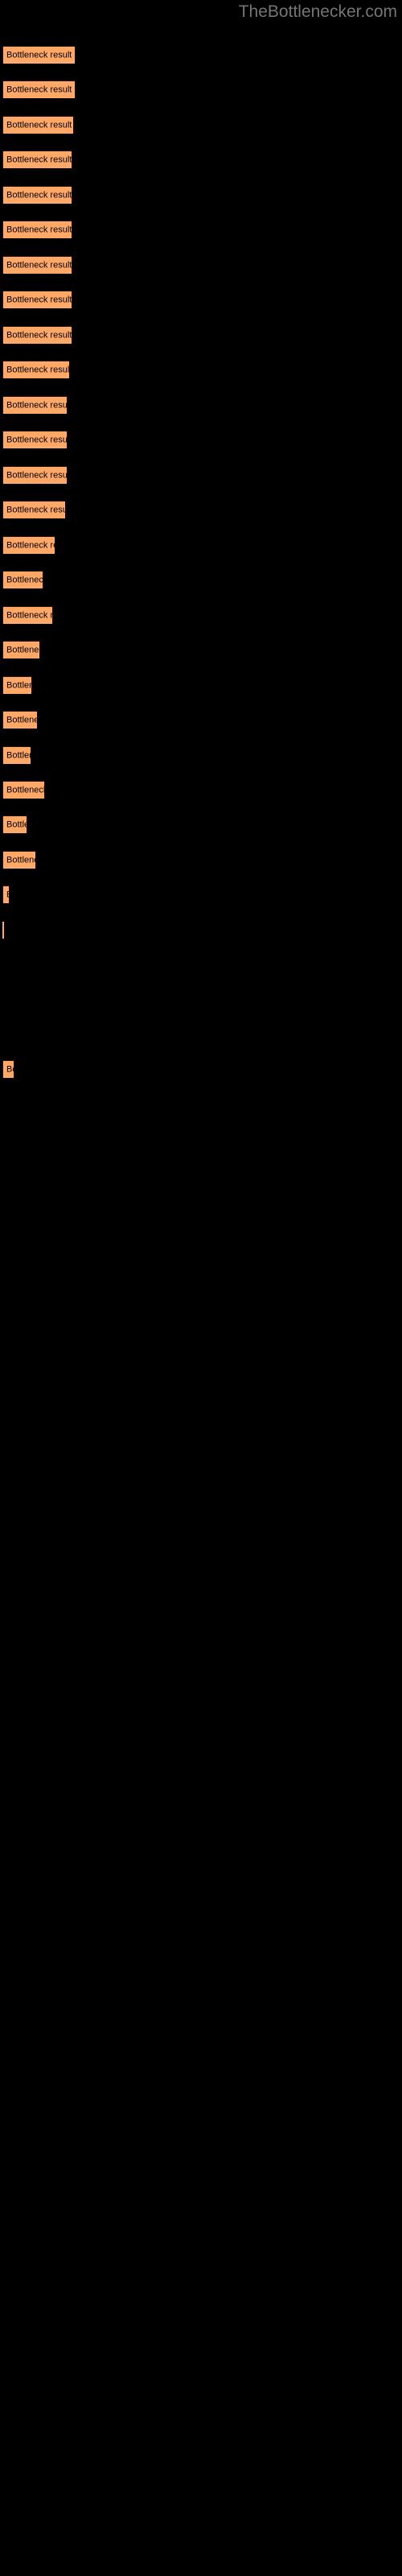 The height and width of the screenshot is (2576, 402). Describe the element at coordinates (201, 930) in the screenshot. I see `bar-row` at that location.